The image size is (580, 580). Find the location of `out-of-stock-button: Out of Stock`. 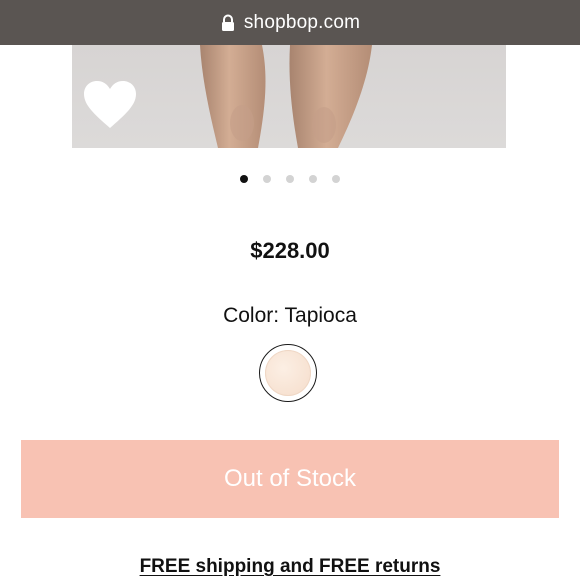

out-of-stock-button: Out of Stock is located at coordinates (290, 479).